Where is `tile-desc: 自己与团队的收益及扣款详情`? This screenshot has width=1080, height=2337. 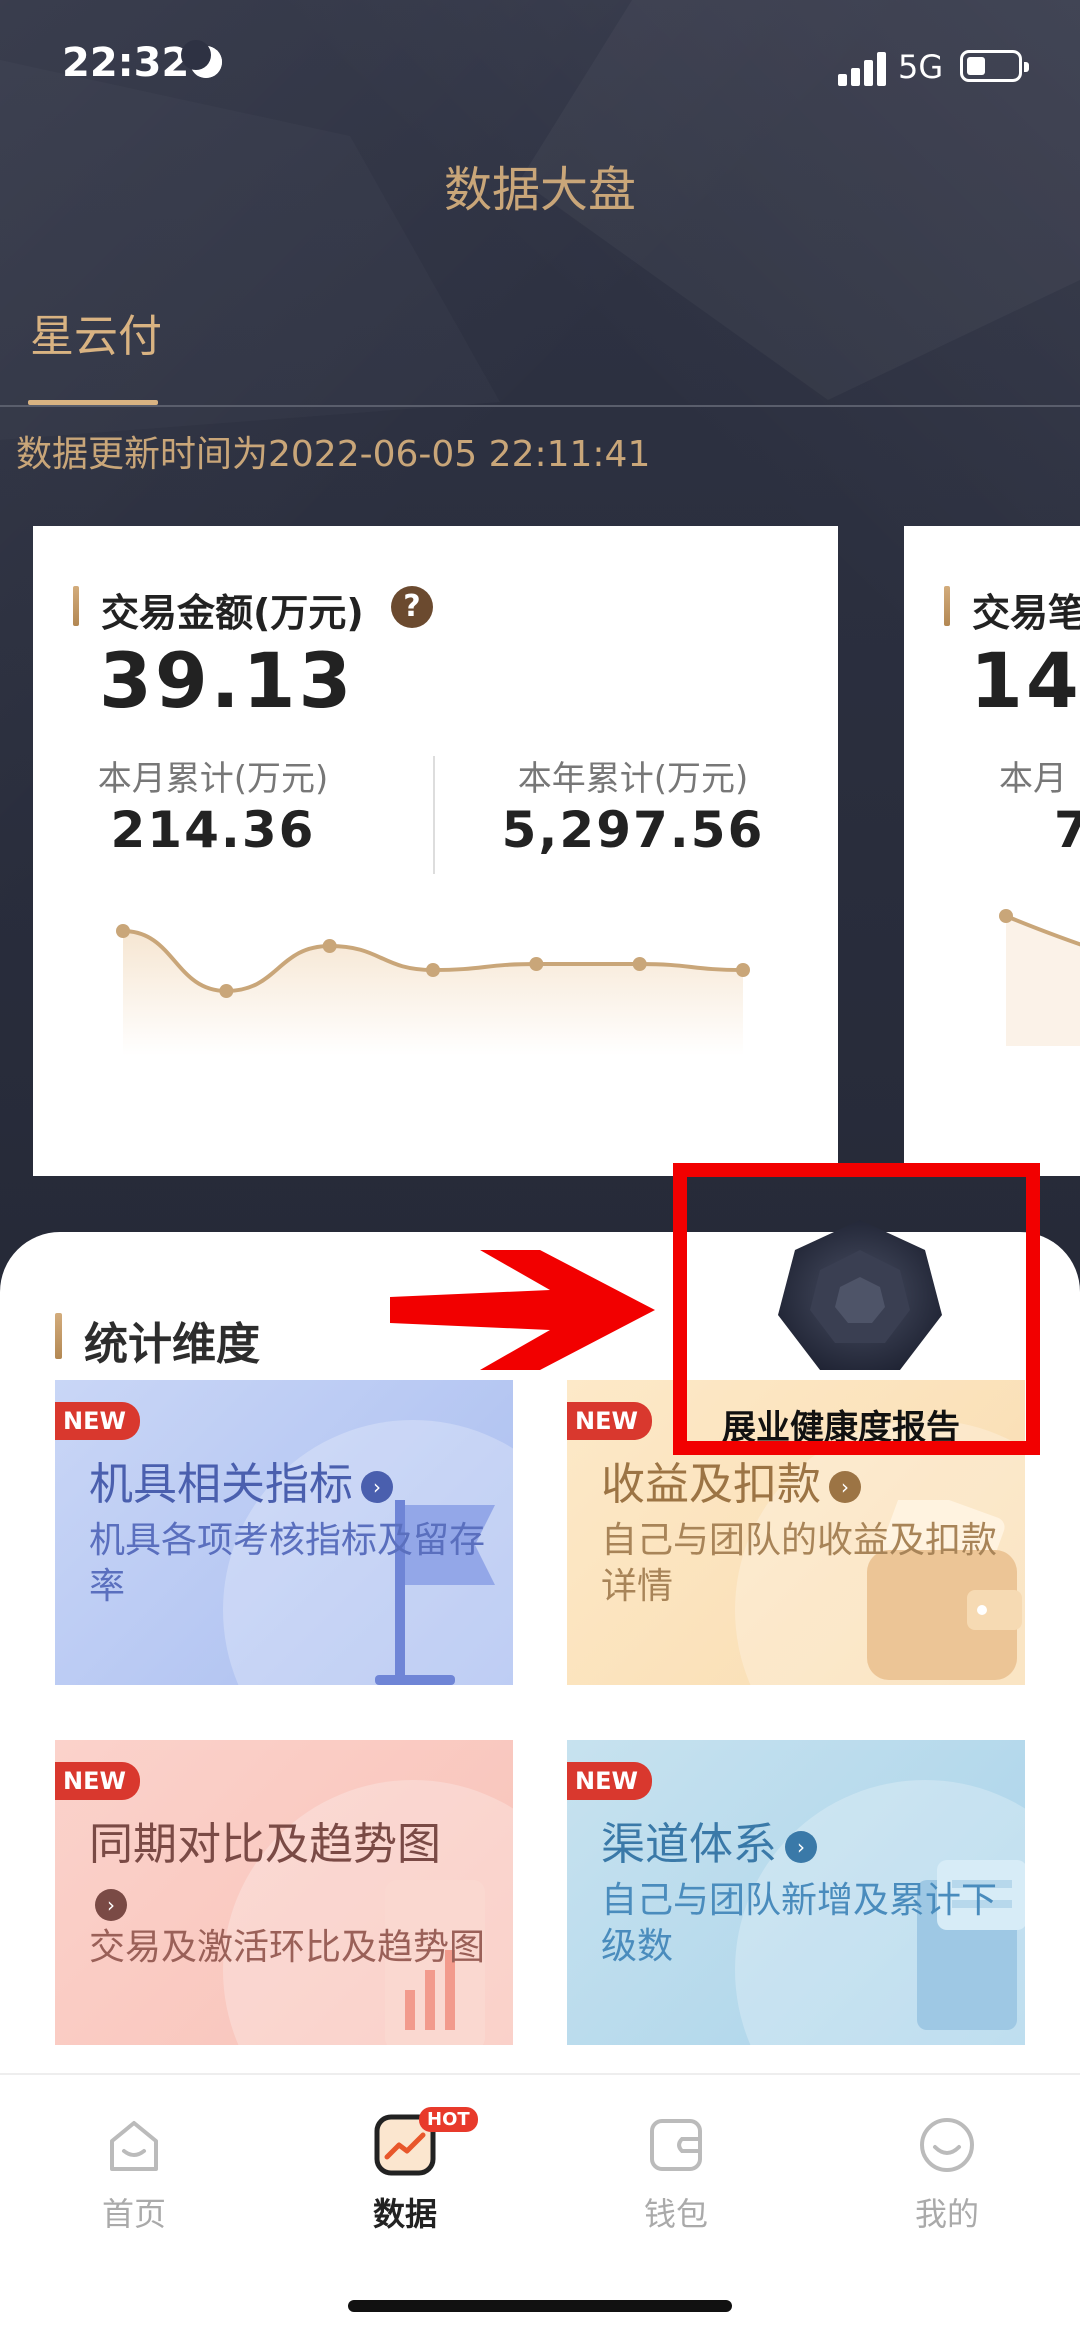
tile-desc: 自己与团队的收益及扣款详情 is located at coordinates (799, 1563).